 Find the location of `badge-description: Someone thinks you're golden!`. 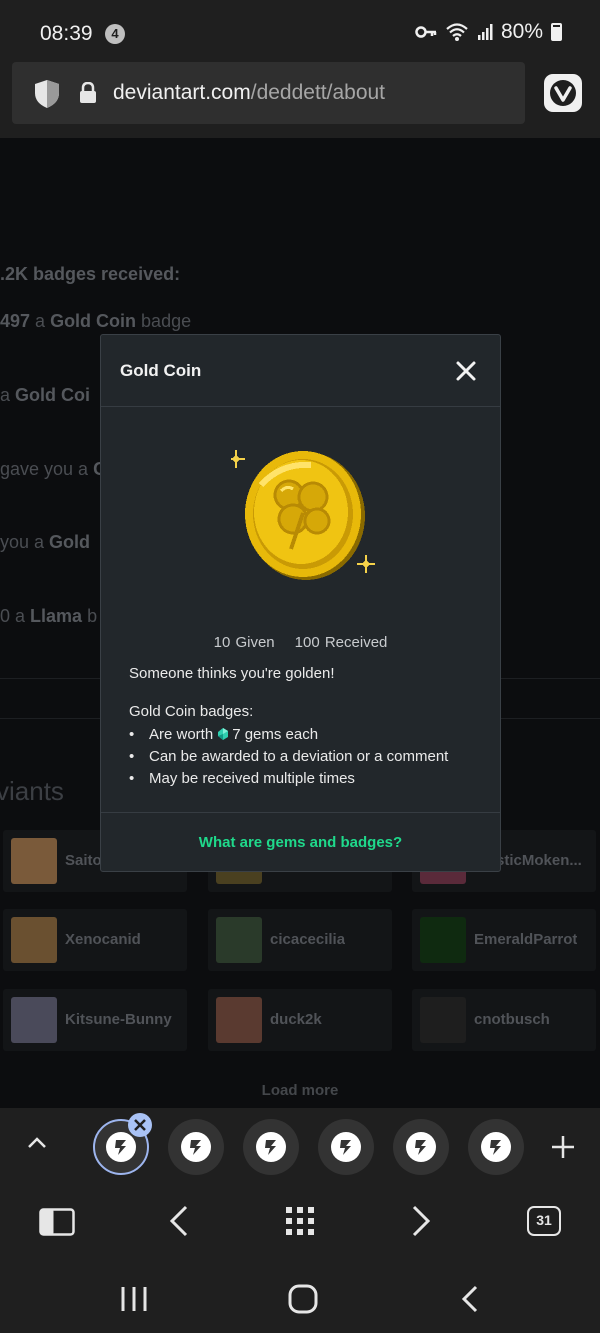

badge-description: Someone thinks you're golden! is located at coordinates (232, 673).